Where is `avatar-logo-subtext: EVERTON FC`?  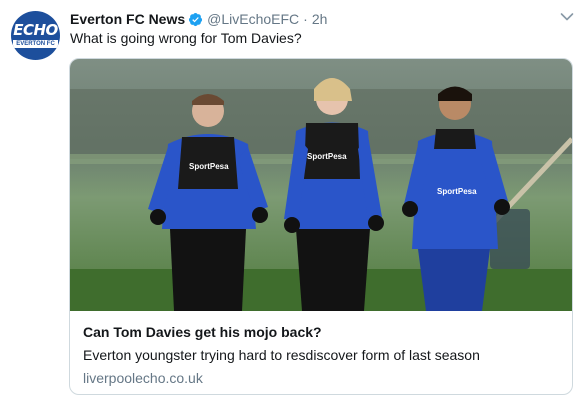
avatar-logo-subtext: EVERTON FC is located at coordinates (35, 44).